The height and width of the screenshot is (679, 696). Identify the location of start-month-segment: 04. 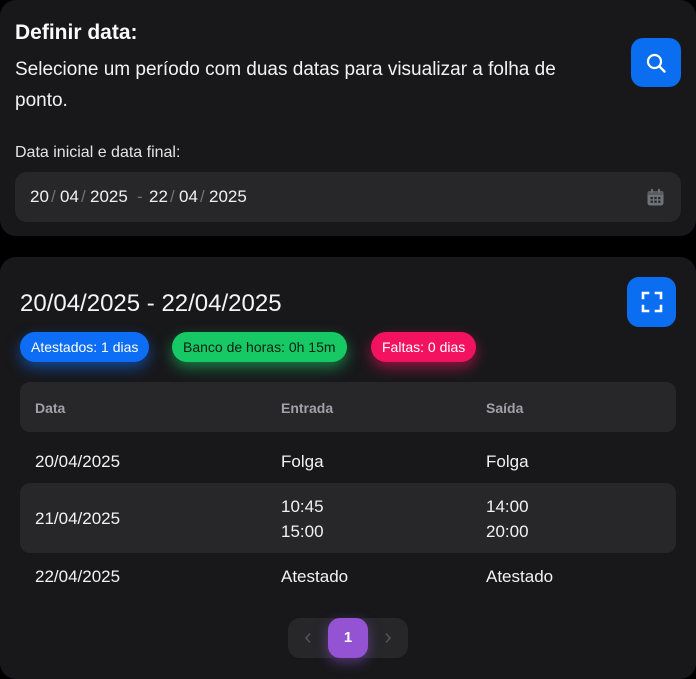
(69, 197).